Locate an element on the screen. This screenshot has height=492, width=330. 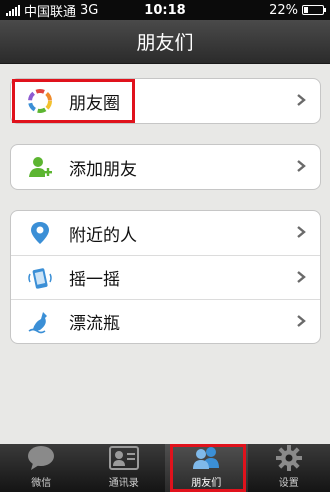
tab-chats-label: 微信 is located at coordinates (41, 483).